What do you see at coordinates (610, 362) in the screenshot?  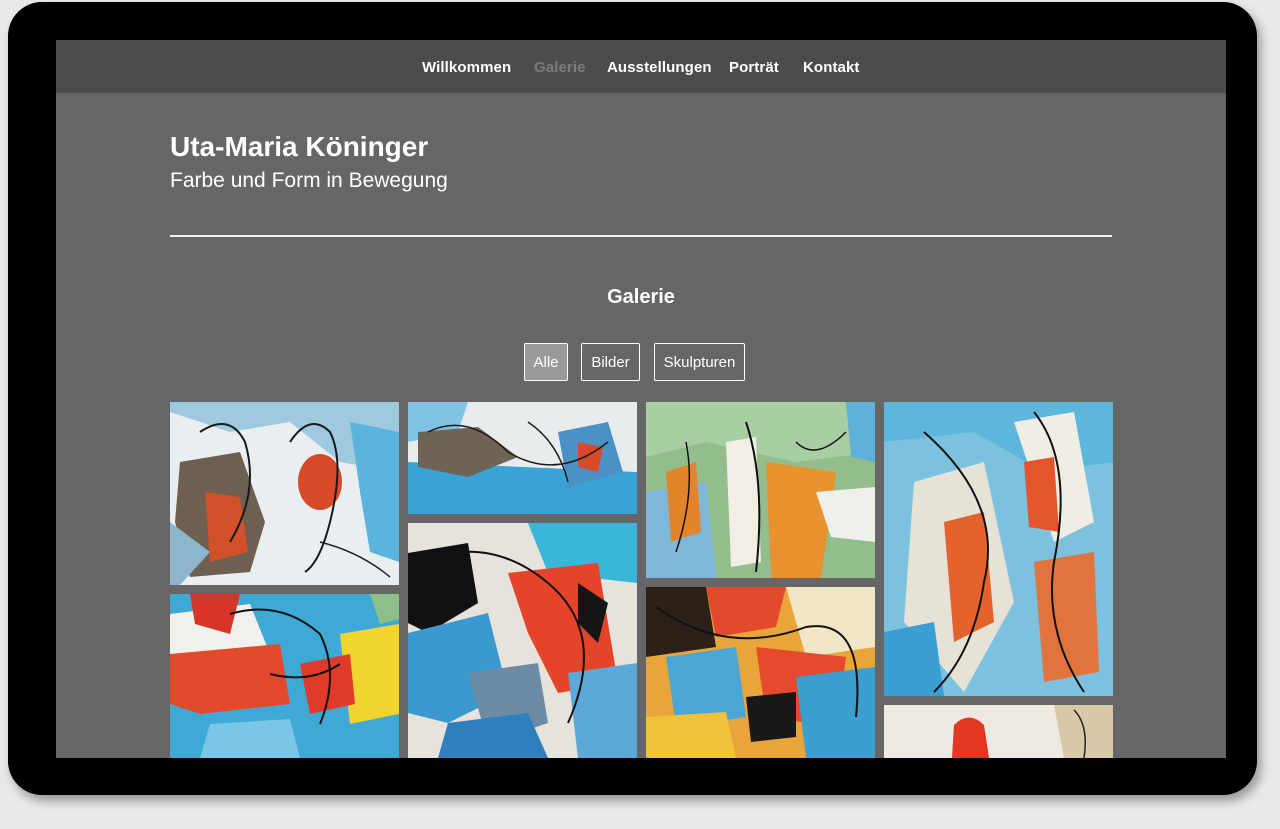 I see `filter-button-bilder: Bilder` at bounding box center [610, 362].